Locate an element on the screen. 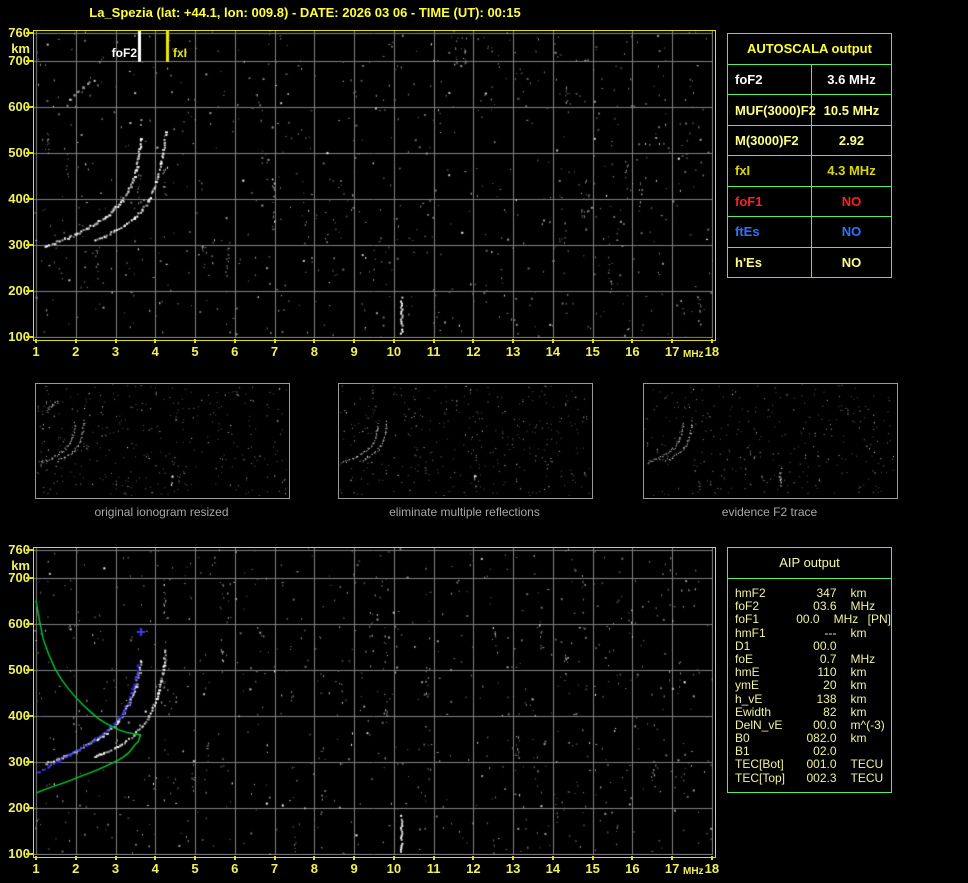 The width and height of the screenshot is (968, 883). x-tick-label: 7 is located at coordinates (274, 868).